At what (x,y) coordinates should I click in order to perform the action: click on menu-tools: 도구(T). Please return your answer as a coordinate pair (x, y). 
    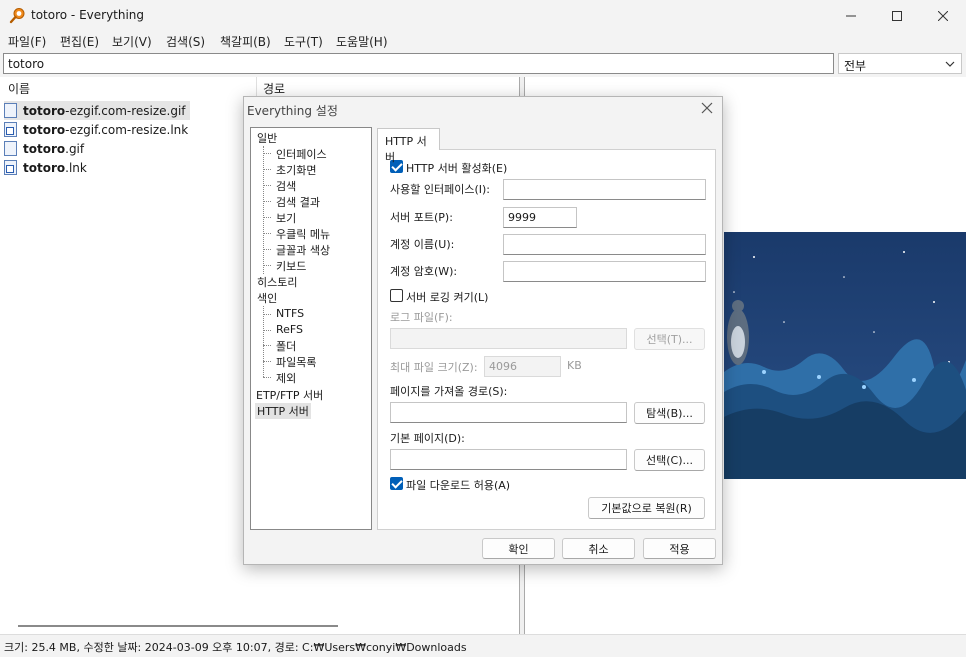
    Looking at the image, I should click on (303, 41).